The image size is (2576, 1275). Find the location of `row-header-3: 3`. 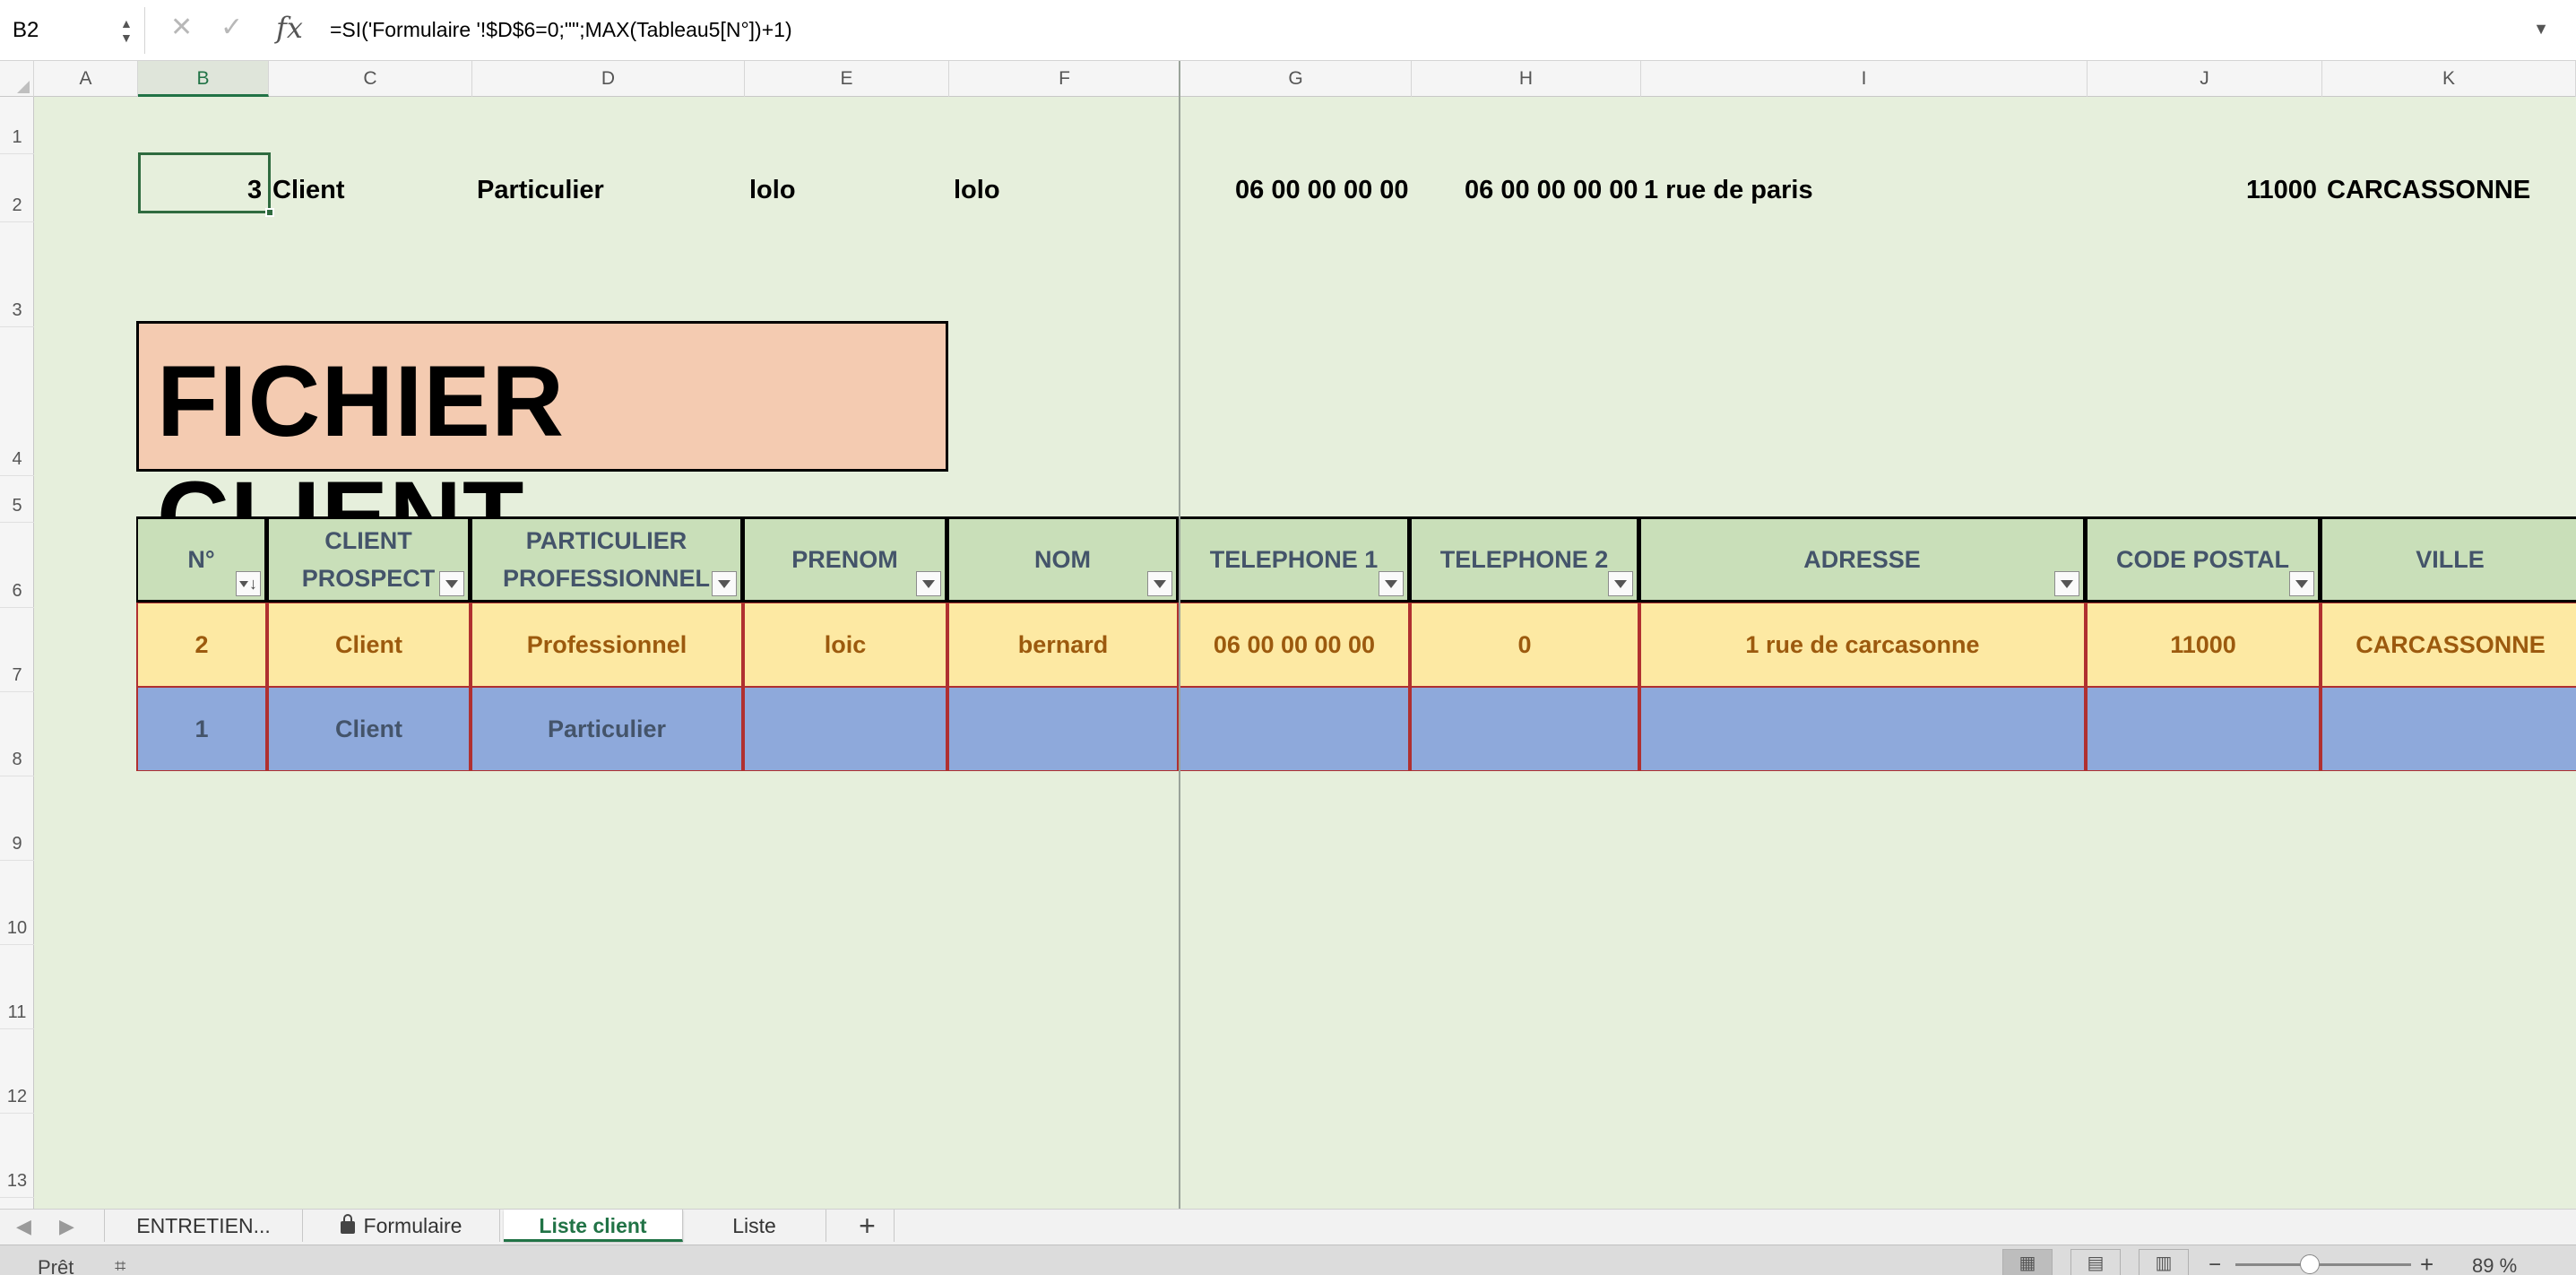

row-header-3: 3 is located at coordinates (17, 274).